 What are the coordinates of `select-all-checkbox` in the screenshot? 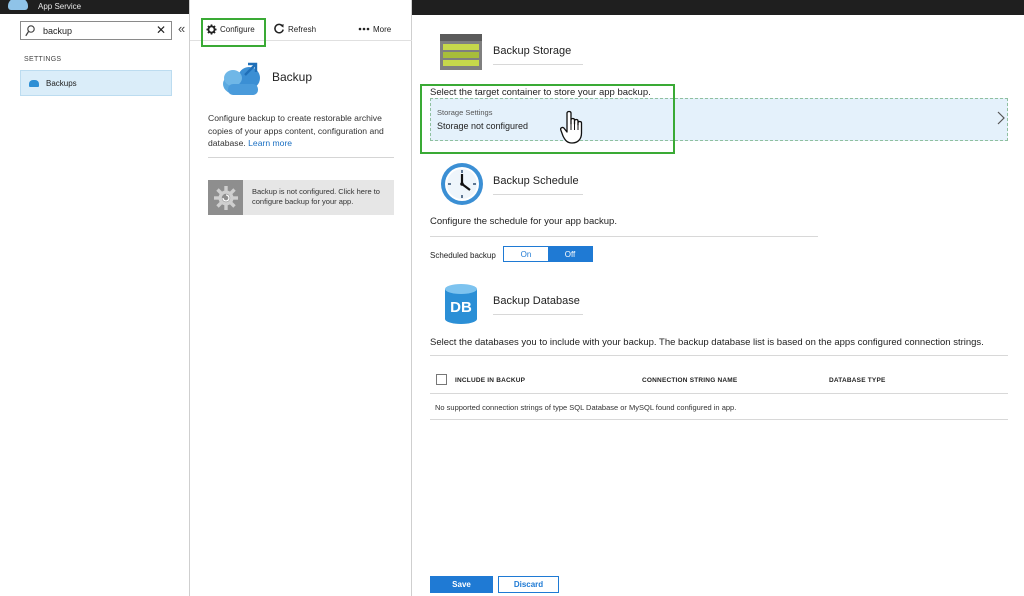 It's located at (441, 379).